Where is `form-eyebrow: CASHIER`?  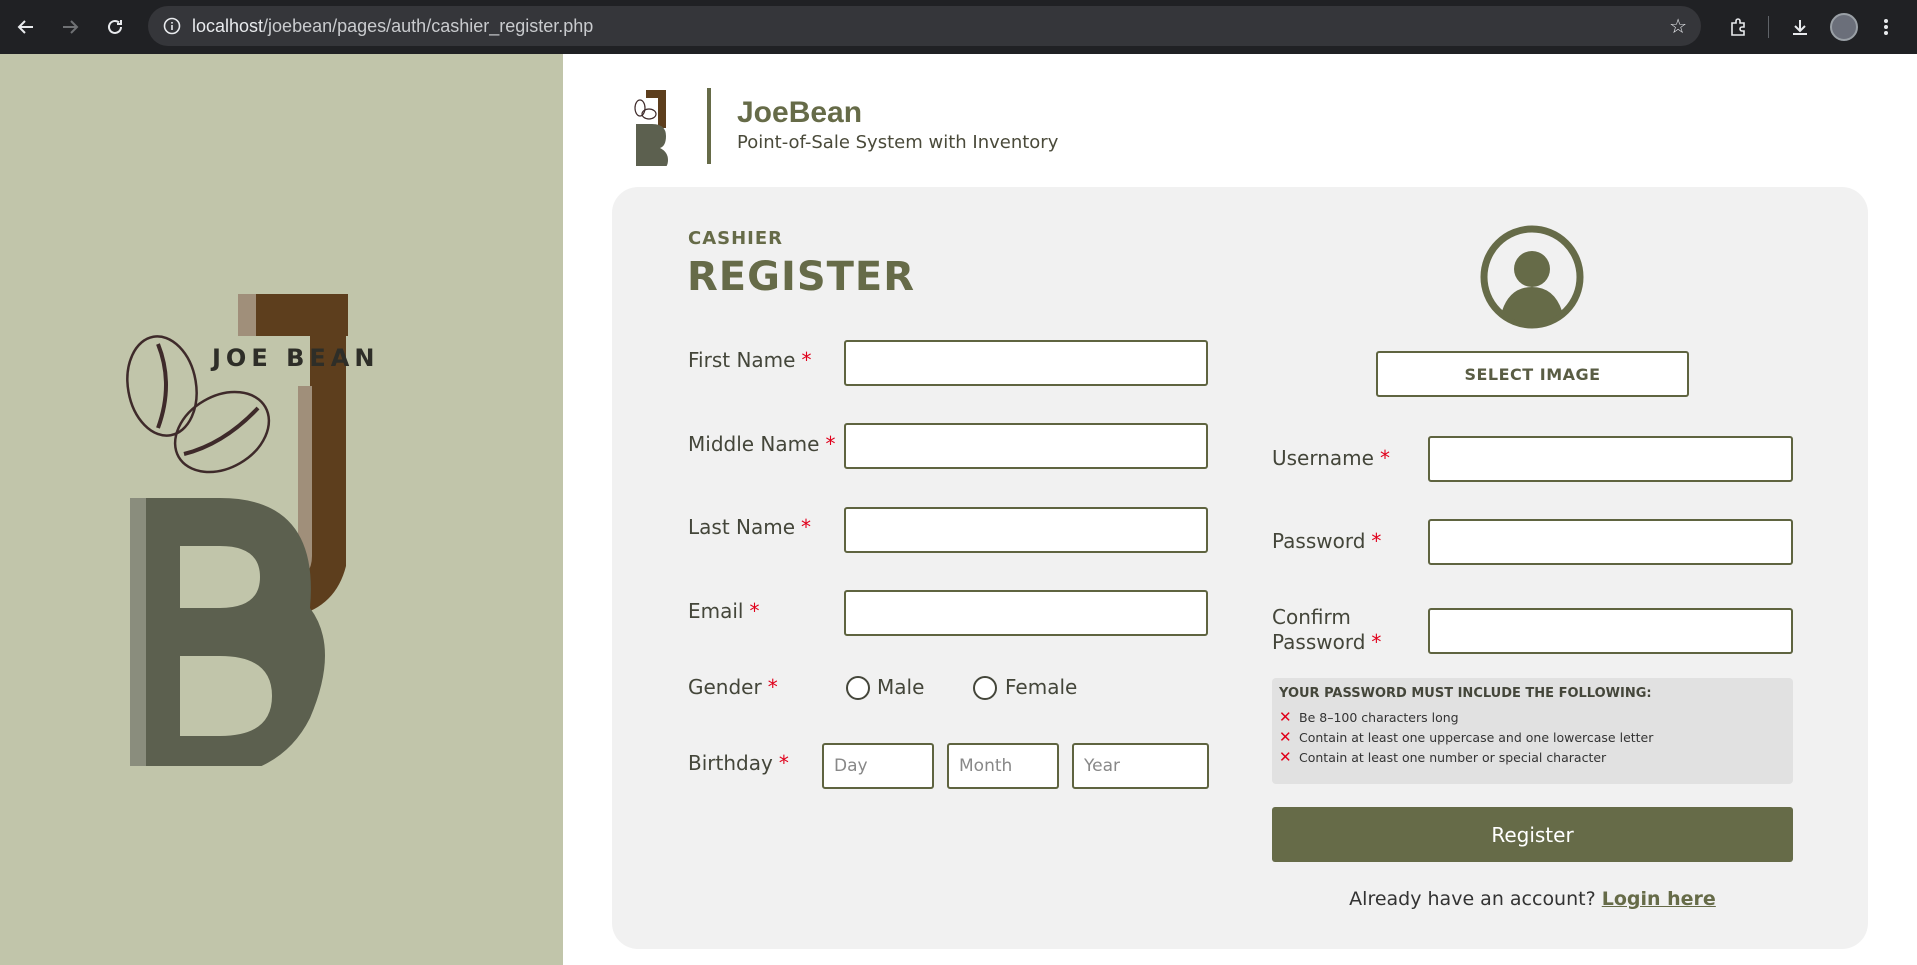 form-eyebrow: CASHIER is located at coordinates (736, 238).